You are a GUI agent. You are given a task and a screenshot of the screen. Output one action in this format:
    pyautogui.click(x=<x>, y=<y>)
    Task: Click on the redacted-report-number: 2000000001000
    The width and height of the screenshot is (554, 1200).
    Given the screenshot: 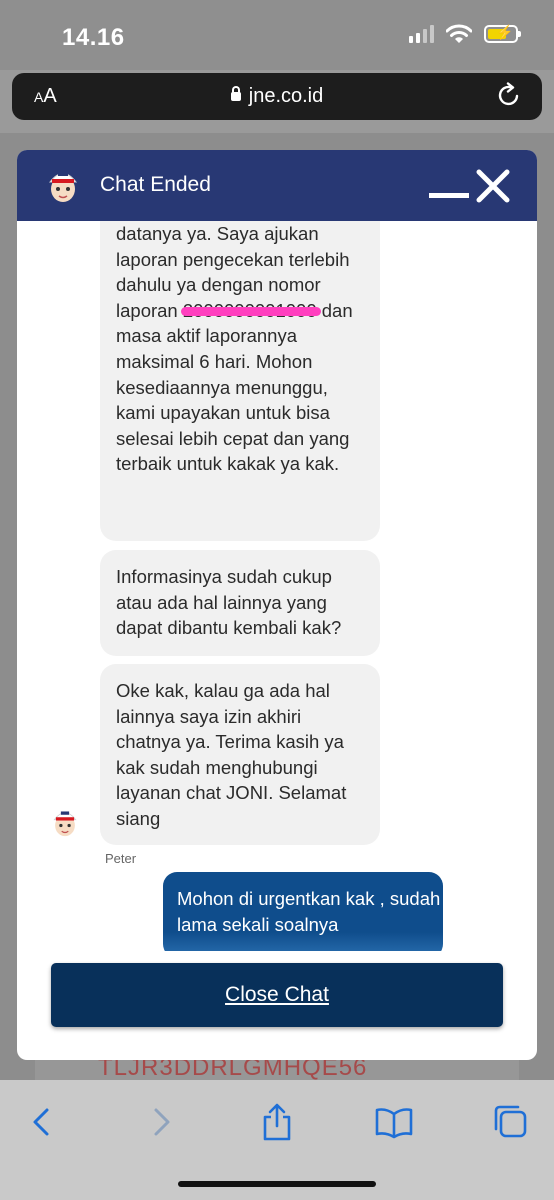 What is the action you would take?
    pyautogui.click(x=250, y=311)
    